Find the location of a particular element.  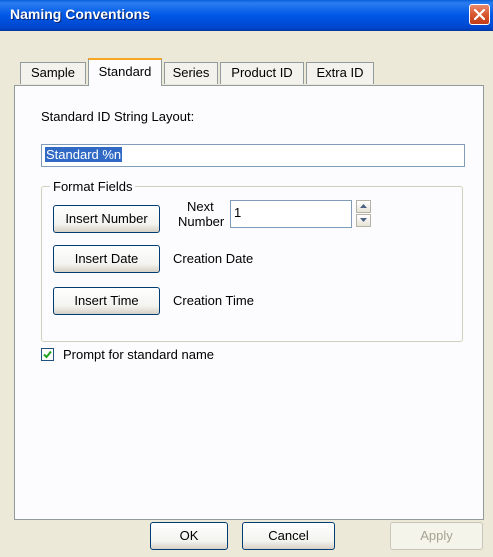

tab-label: Sample is located at coordinates (53, 72).